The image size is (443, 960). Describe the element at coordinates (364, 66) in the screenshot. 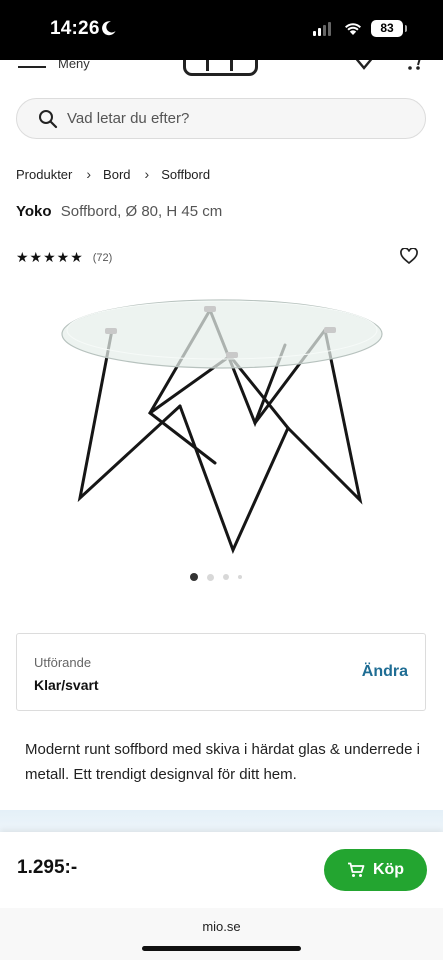

I see `heart-icon` at that location.